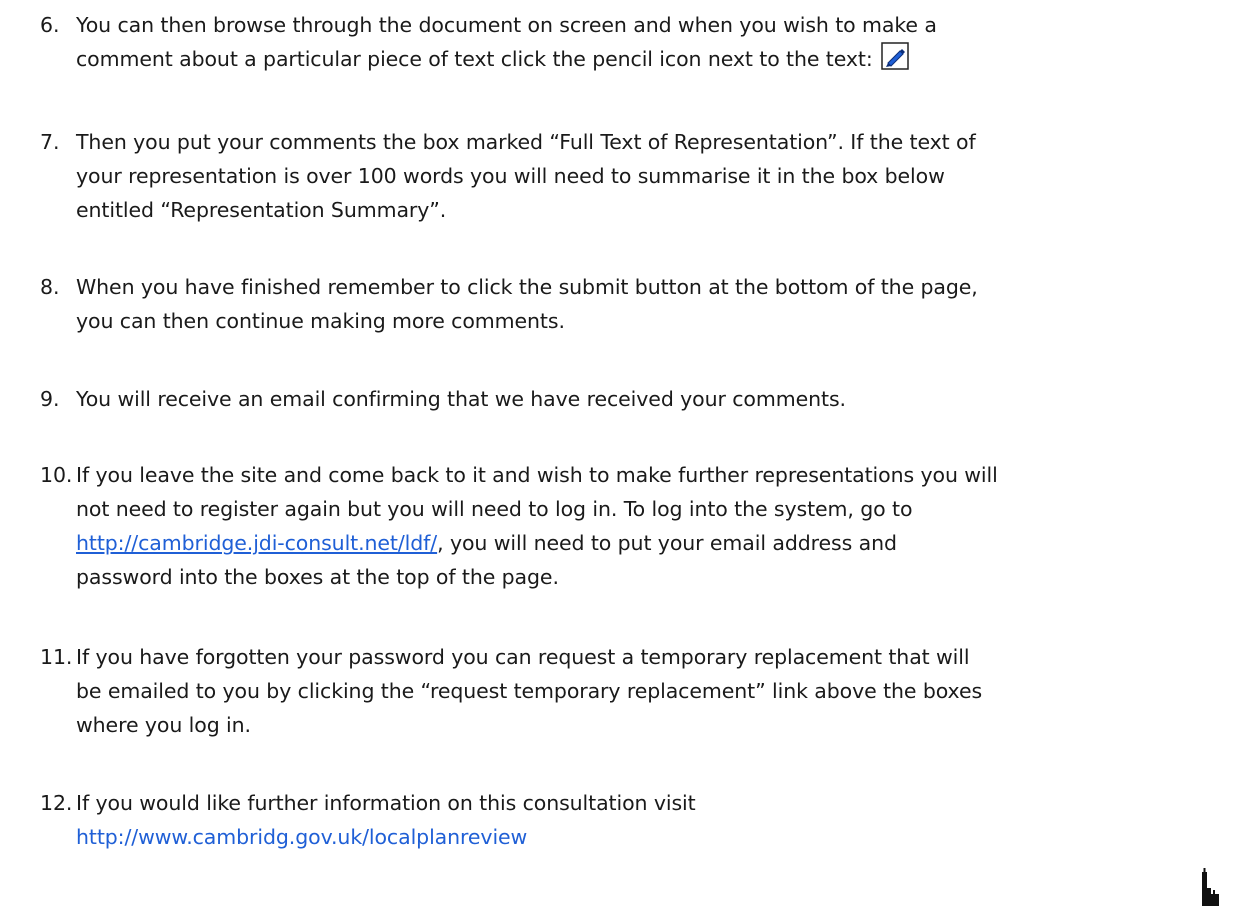 This screenshot has width=1243, height=906. Describe the element at coordinates (261, 210) in the screenshot. I see `text-line: entitled “Representation Summary”.` at that location.